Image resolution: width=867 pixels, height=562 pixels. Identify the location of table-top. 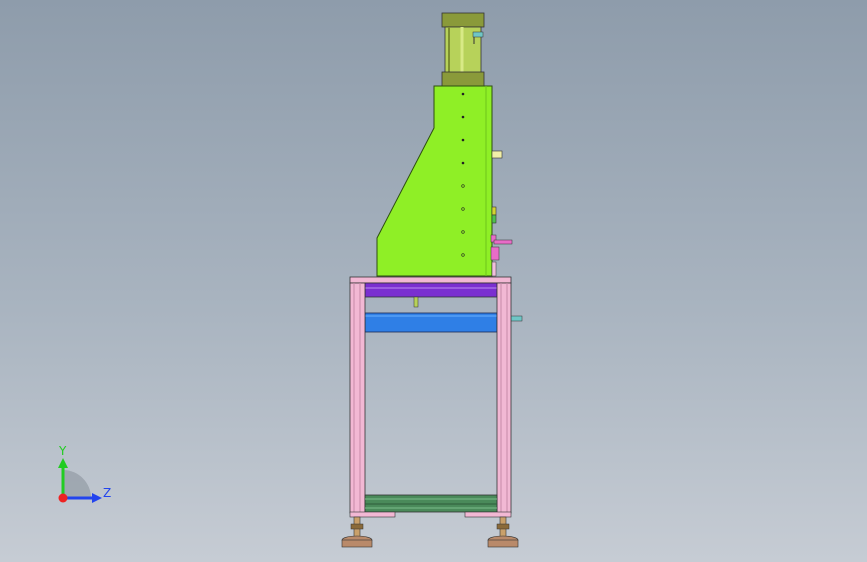
(430, 292).